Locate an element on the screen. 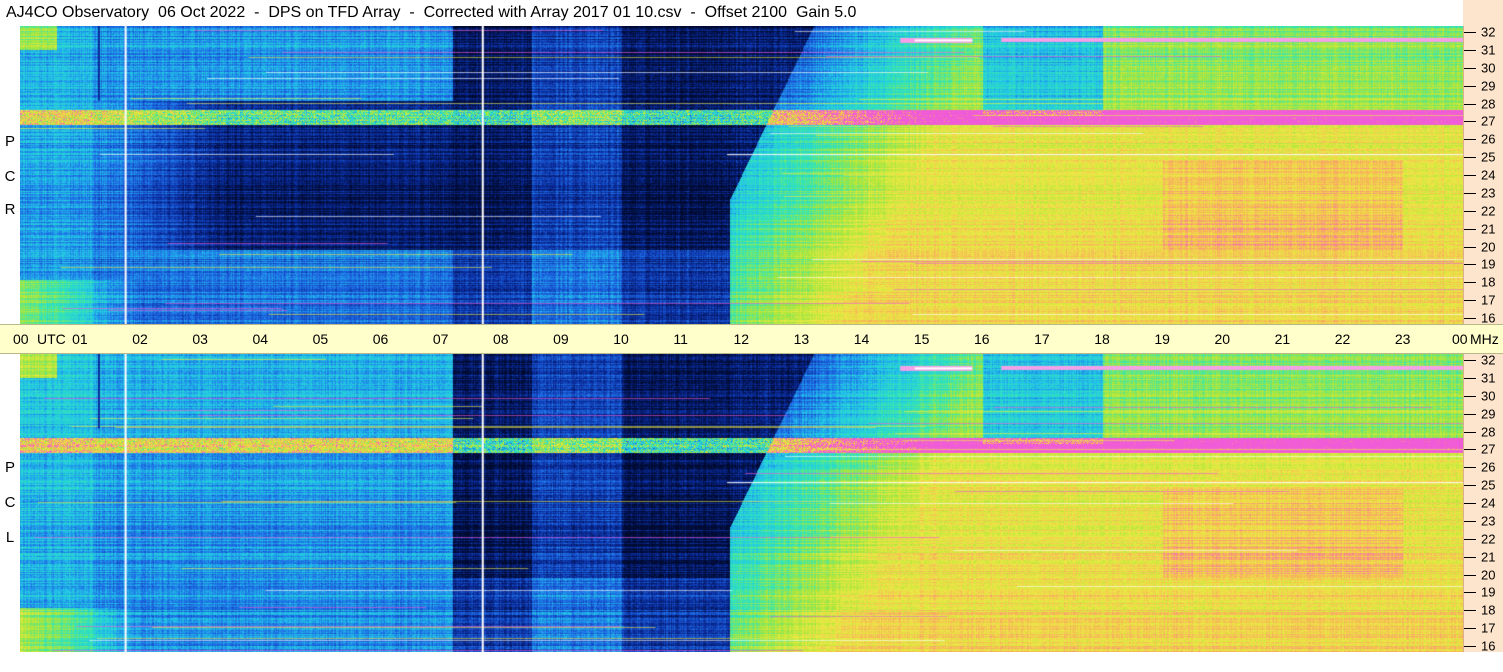  time-tick-label: 21 is located at coordinates (1282, 339).